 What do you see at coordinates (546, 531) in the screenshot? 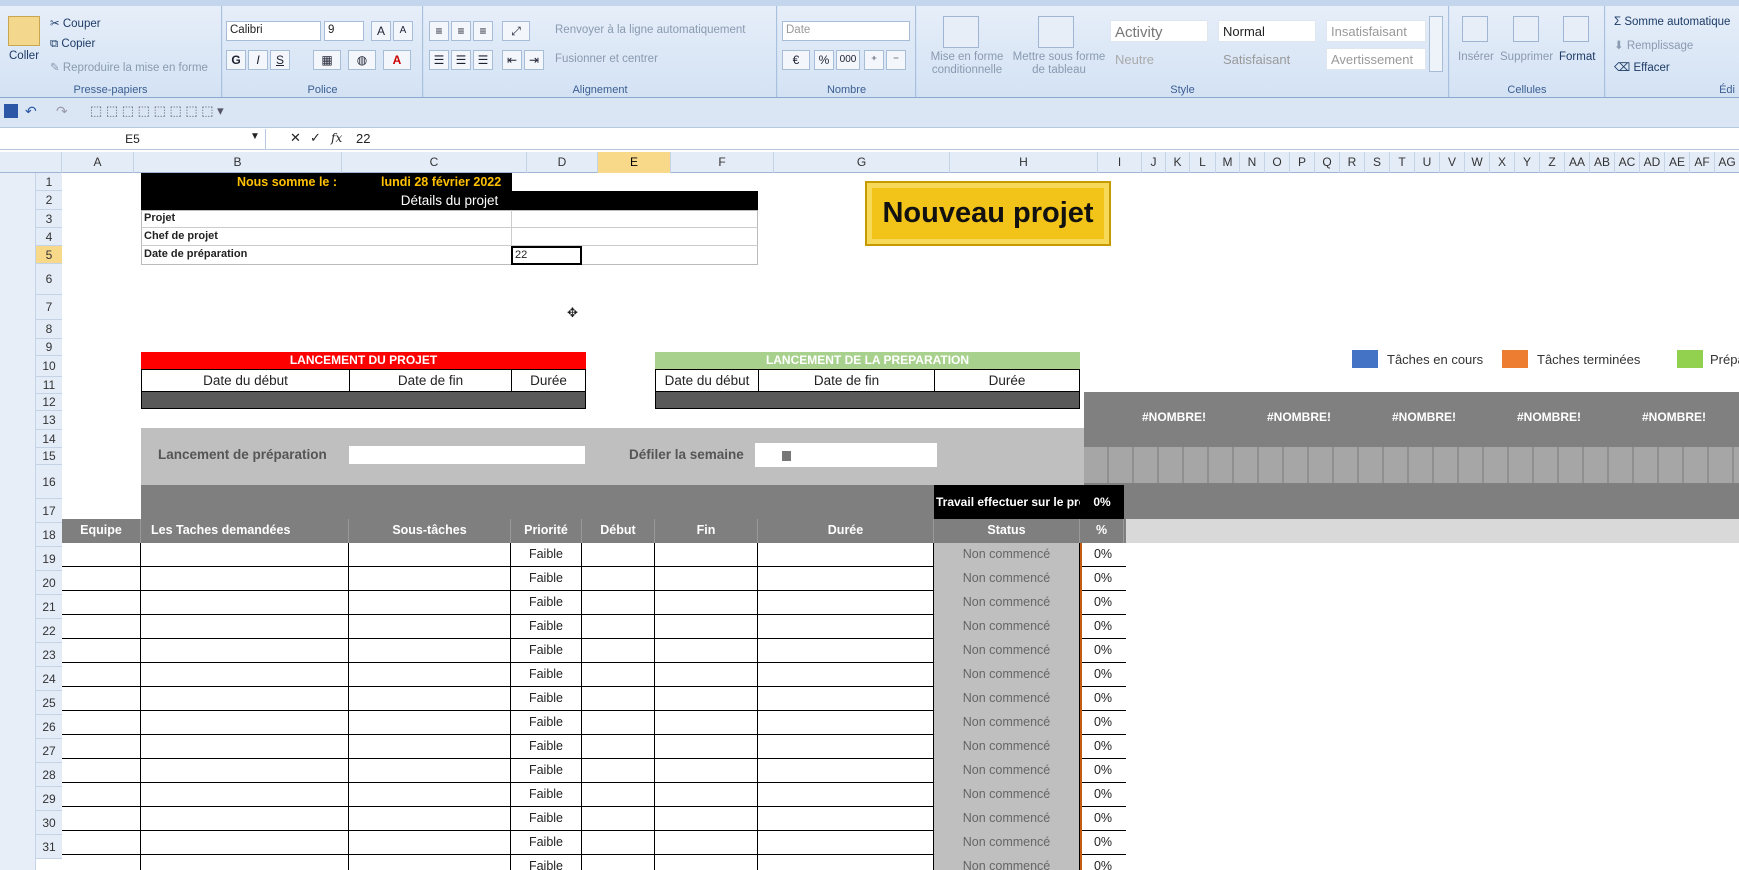
I see `col-header-3: Priorité` at bounding box center [546, 531].